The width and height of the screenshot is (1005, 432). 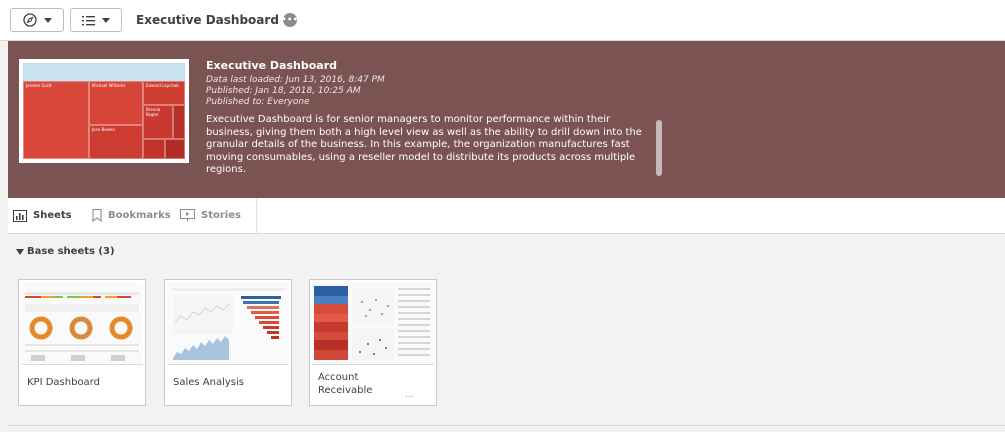 What do you see at coordinates (158, 122) in the screenshot?
I see `treemap-cell: Brenda Kegler` at bounding box center [158, 122].